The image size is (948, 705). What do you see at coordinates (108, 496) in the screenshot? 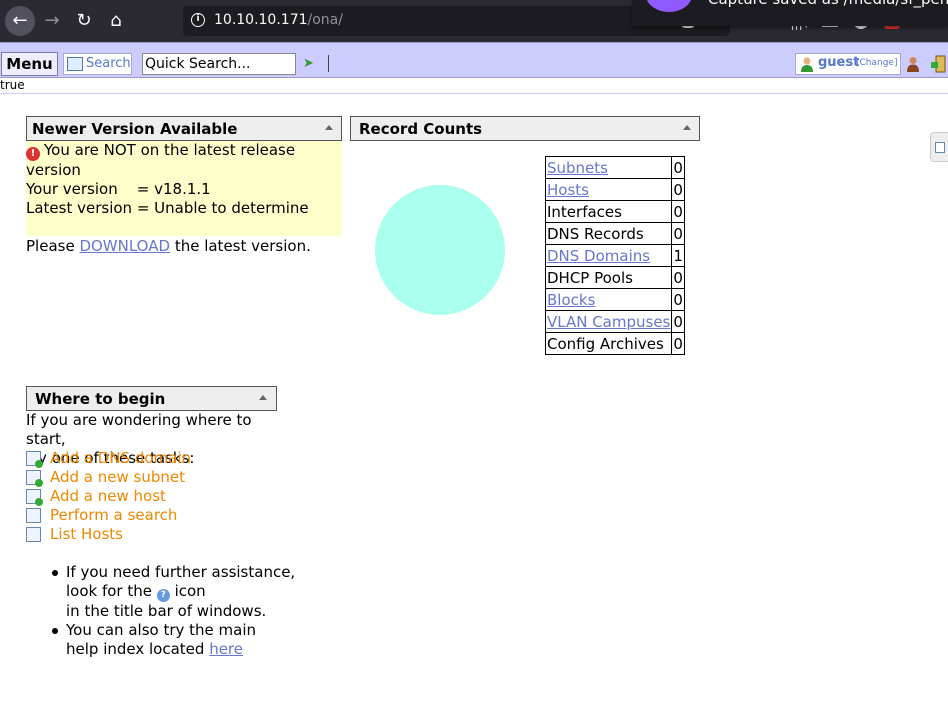
I see `task-label: Add a new host` at bounding box center [108, 496].